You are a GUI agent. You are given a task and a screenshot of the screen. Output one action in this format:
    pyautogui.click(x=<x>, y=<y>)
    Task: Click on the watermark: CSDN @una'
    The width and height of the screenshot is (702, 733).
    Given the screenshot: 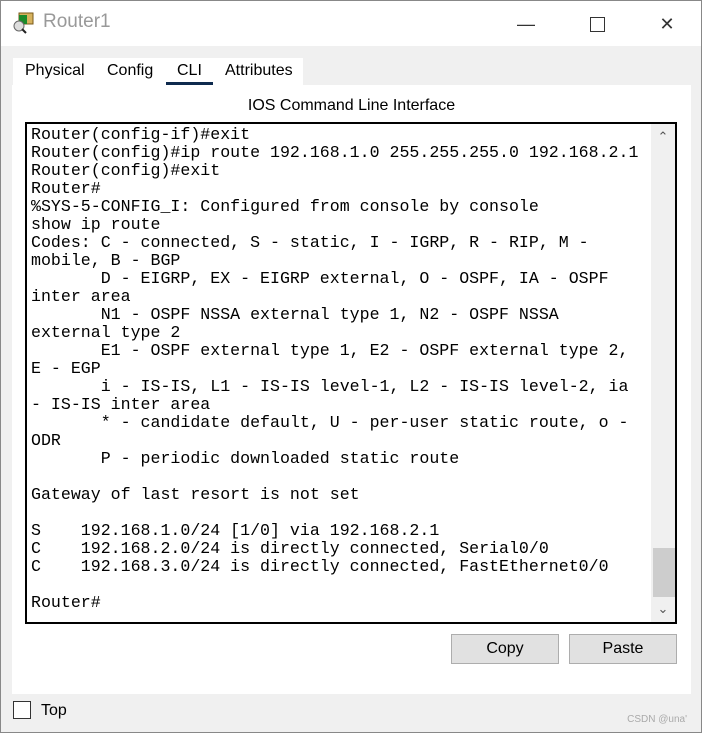 What is the action you would take?
    pyautogui.click(x=657, y=719)
    